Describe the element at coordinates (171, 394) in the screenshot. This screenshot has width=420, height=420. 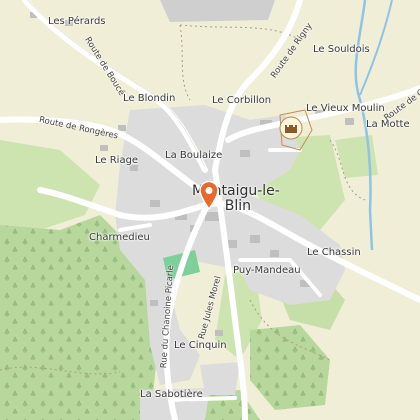
I see `label-la-sabotiere: La Sabotière` at that location.